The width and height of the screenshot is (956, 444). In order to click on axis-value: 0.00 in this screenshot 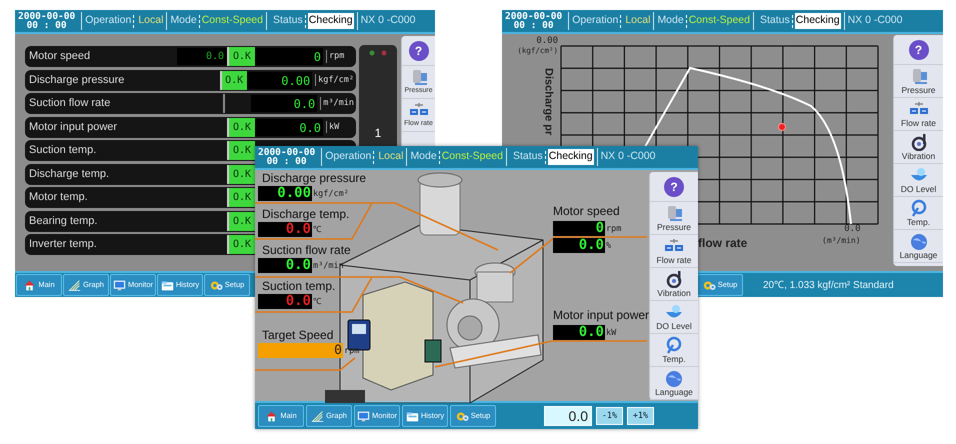, I will do `click(547, 41)`.